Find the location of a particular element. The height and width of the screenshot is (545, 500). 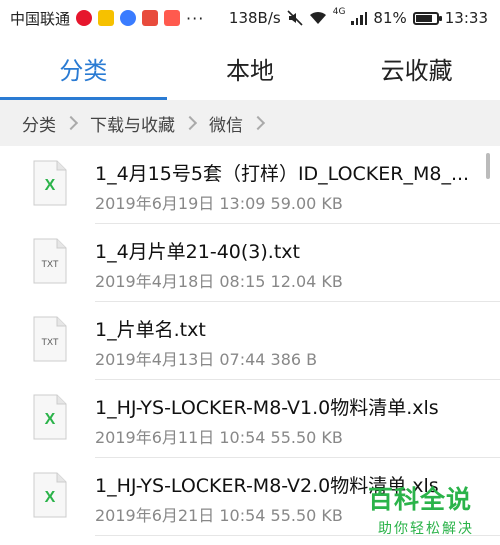

mute-icon is located at coordinates (295, 18).